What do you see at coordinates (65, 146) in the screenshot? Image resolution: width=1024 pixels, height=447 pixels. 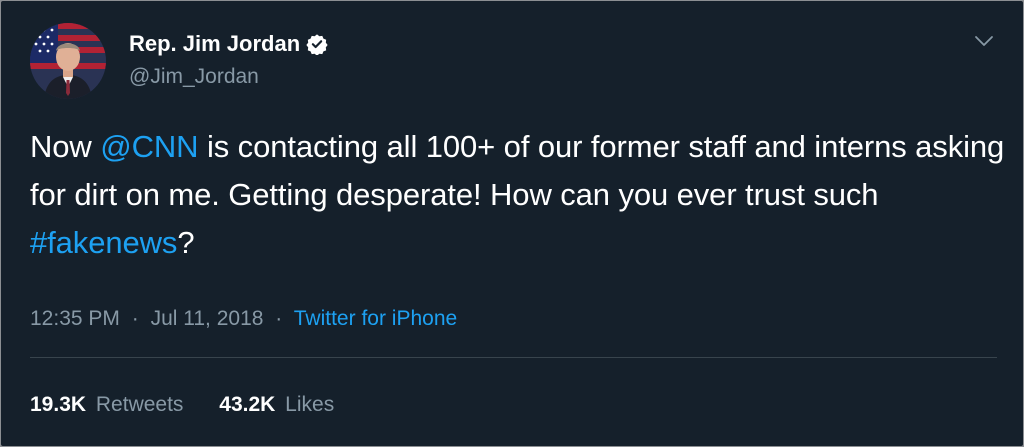 I see `tweet-text-part: Now` at bounding box center [65, 146].